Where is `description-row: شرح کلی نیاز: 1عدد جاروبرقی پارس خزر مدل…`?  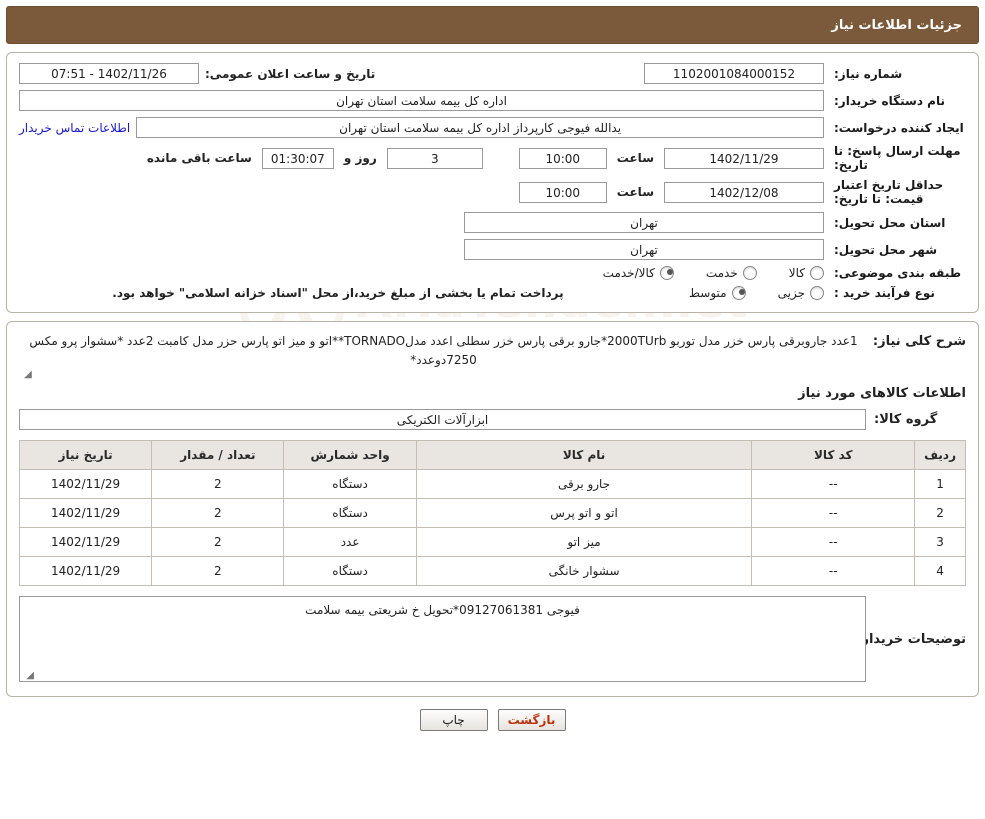 description-row: شرح کلی نیاز: 1عدد جاروبرقی پارس خزر مدل… is located at coordinates (492, 356).